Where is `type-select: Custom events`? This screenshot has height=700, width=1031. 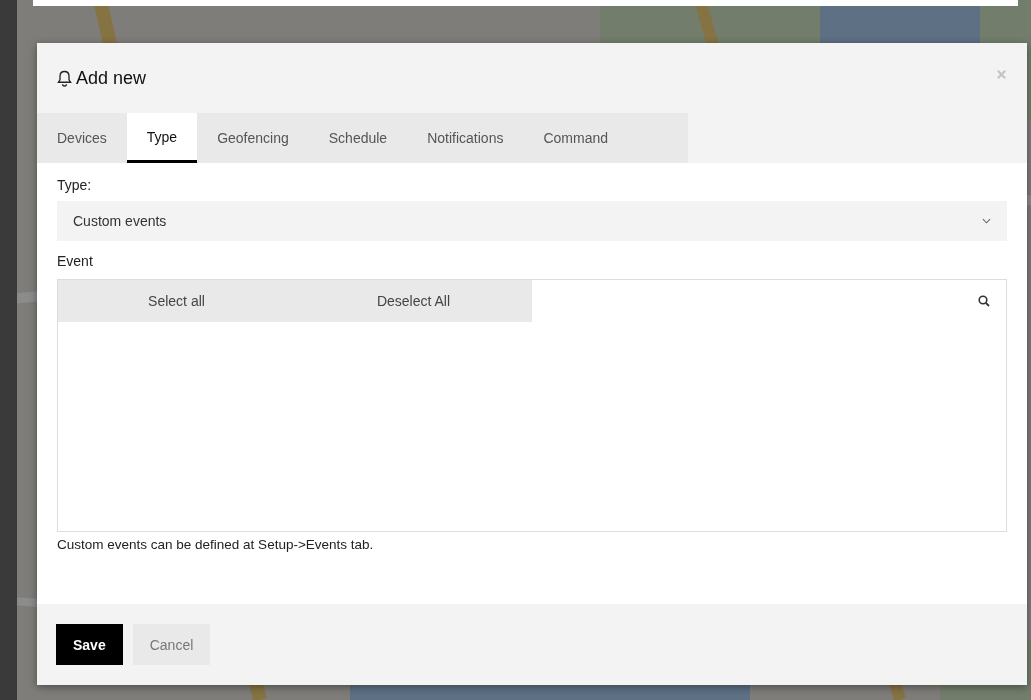
type-select: Custom events is located at coordinates (532, 221).